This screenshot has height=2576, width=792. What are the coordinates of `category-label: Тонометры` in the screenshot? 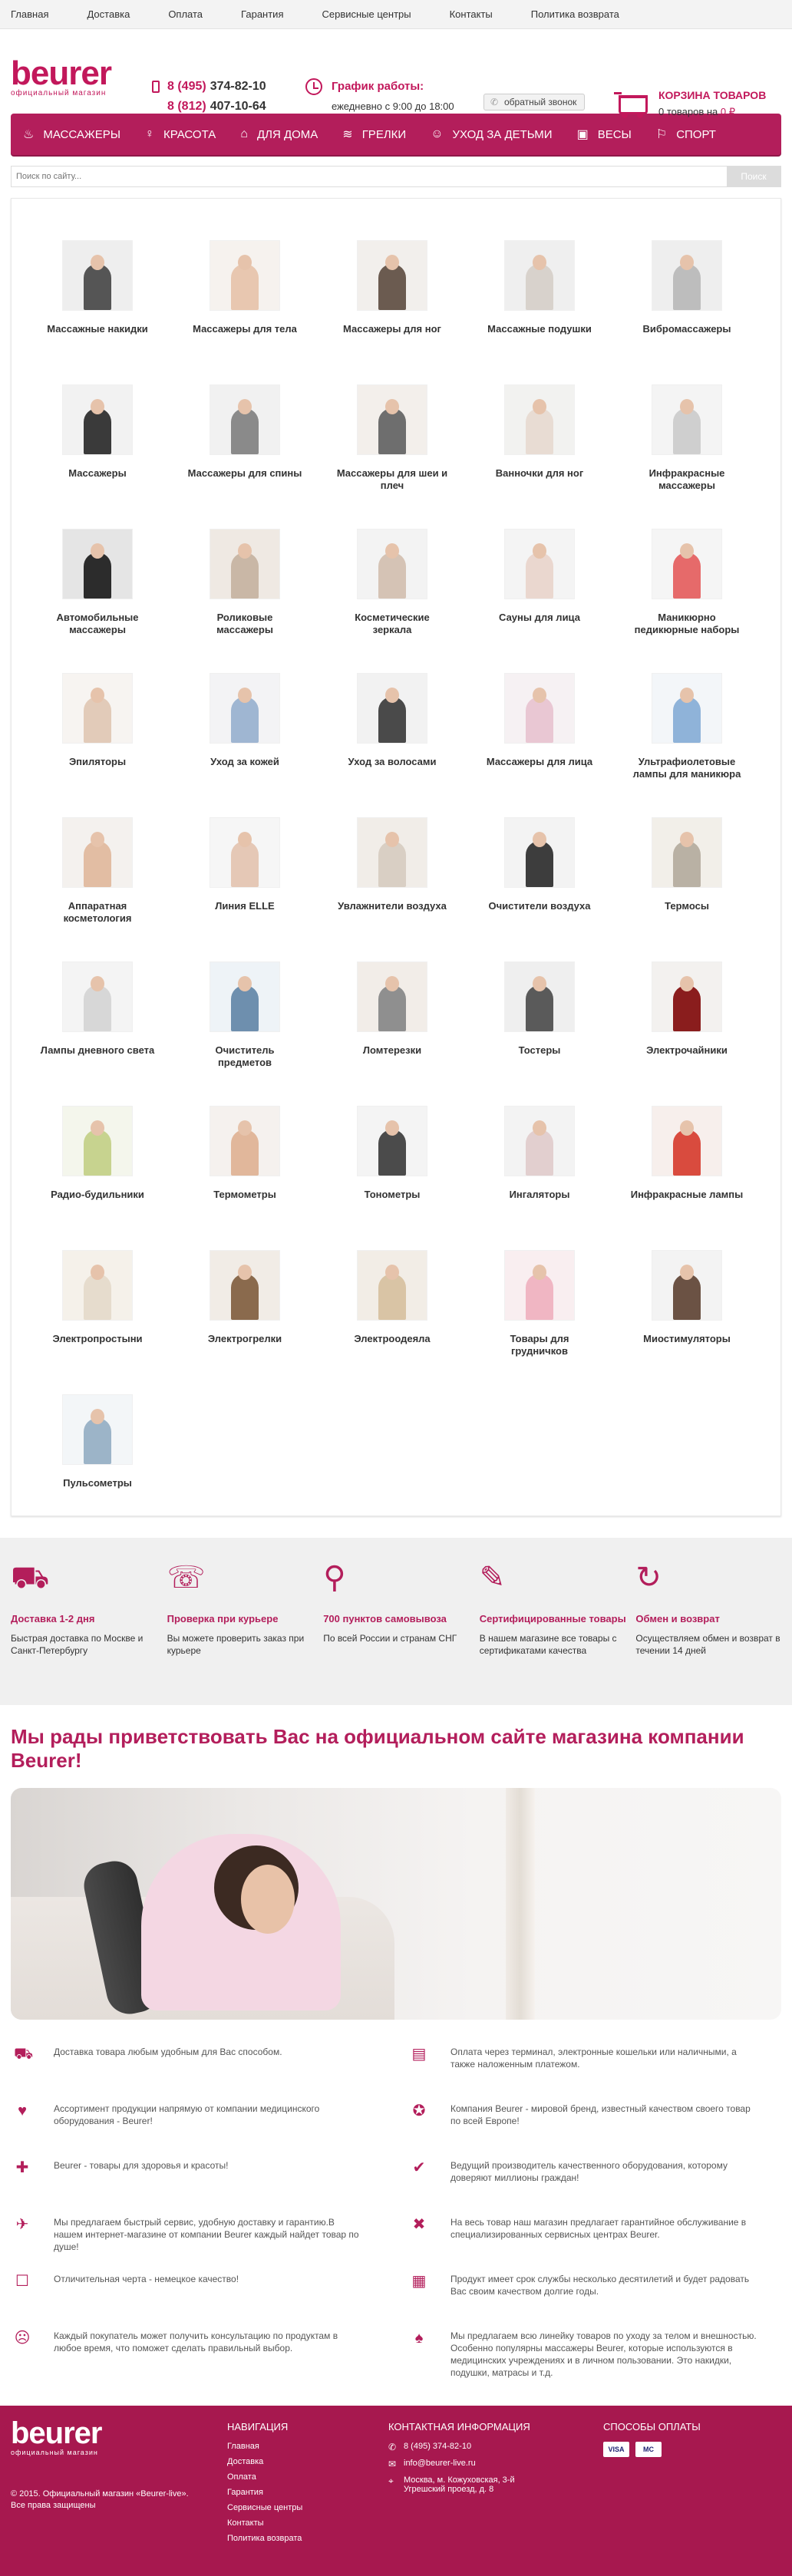 It's located at (392, 1195).